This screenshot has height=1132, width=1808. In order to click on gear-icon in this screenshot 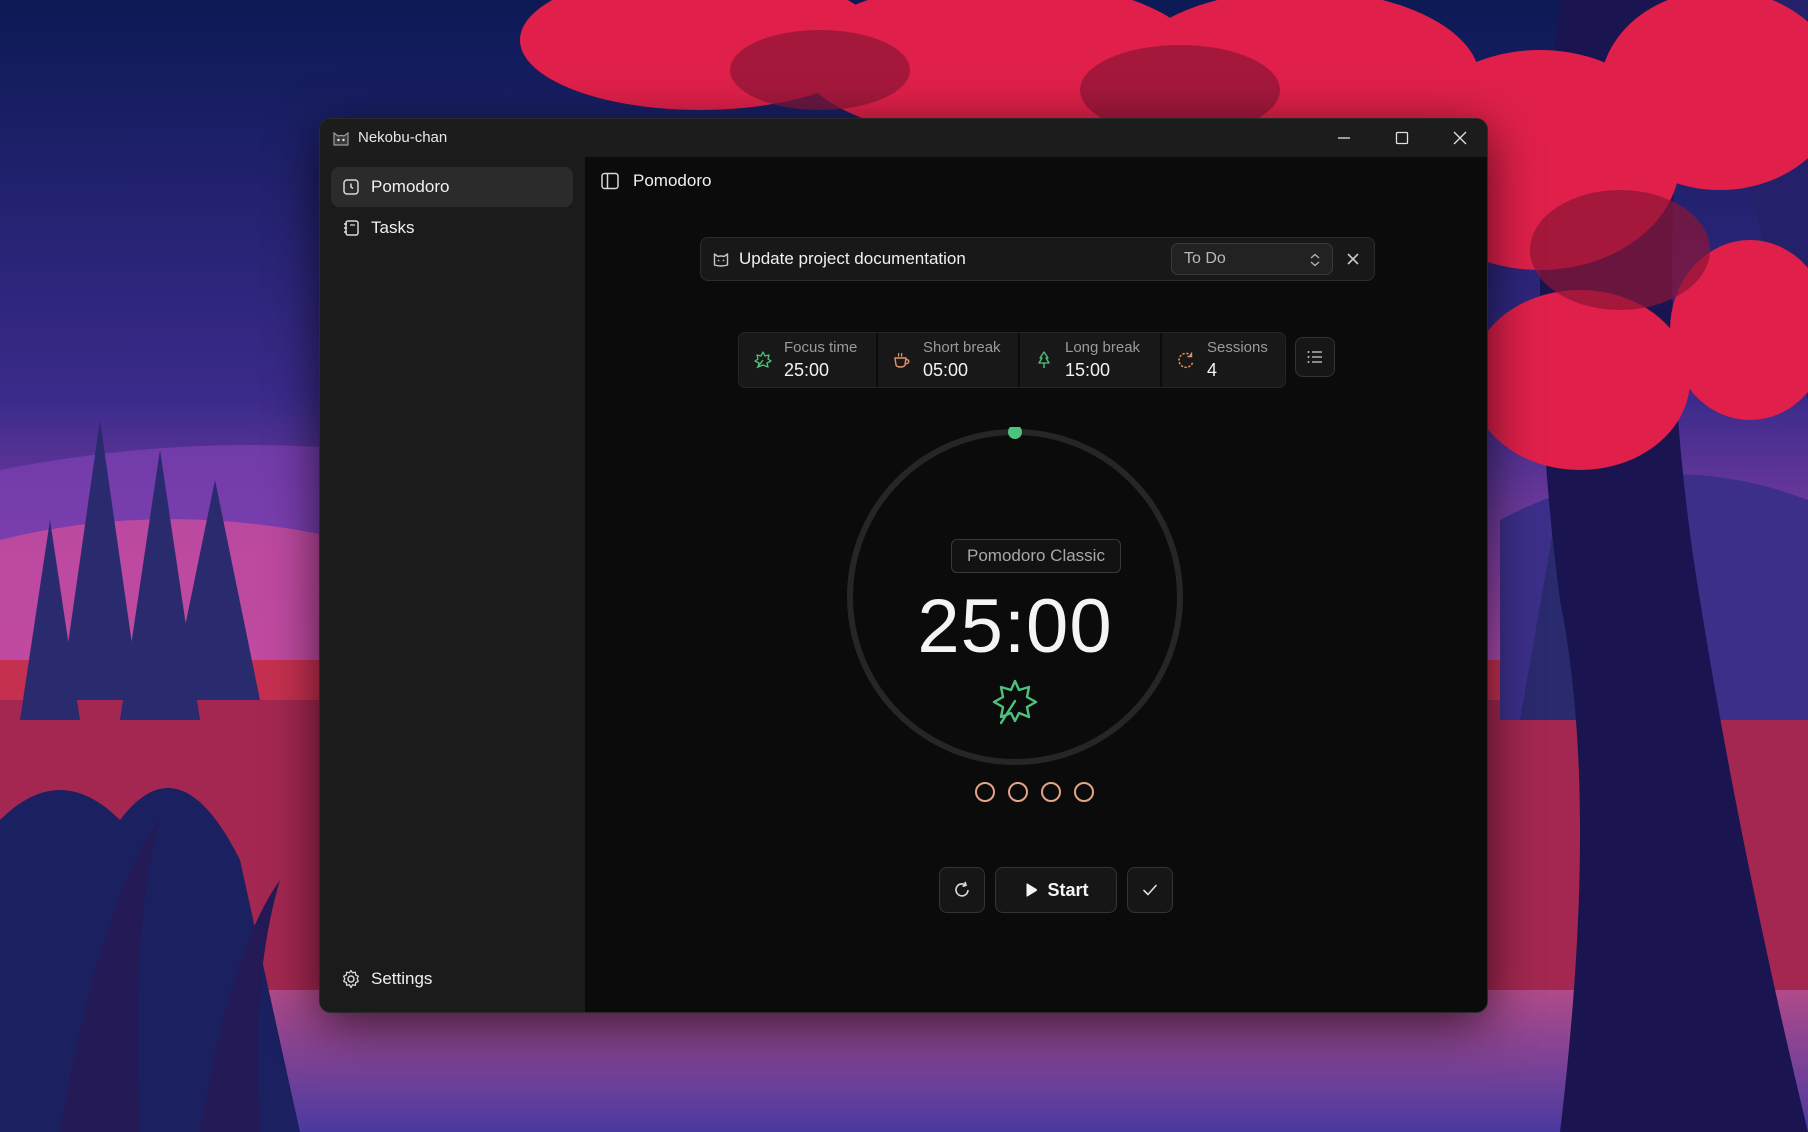, I will do `click(351, 979)`.